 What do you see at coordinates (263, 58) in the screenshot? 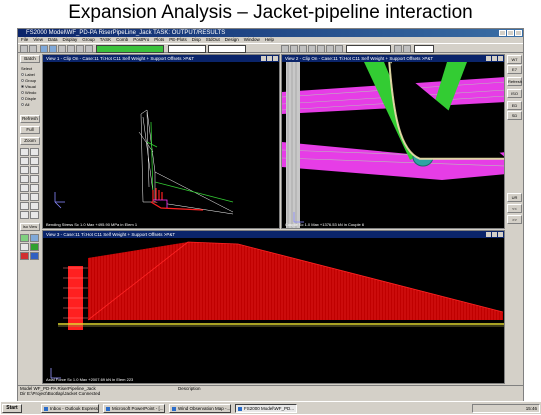
I see `view-1-minimize-button` at bounding box center [263, 58].